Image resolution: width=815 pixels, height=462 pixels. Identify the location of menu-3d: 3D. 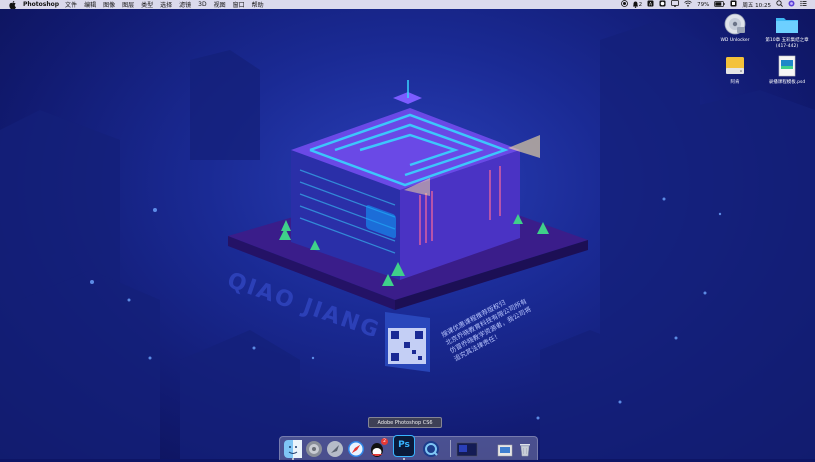
(202, 4).